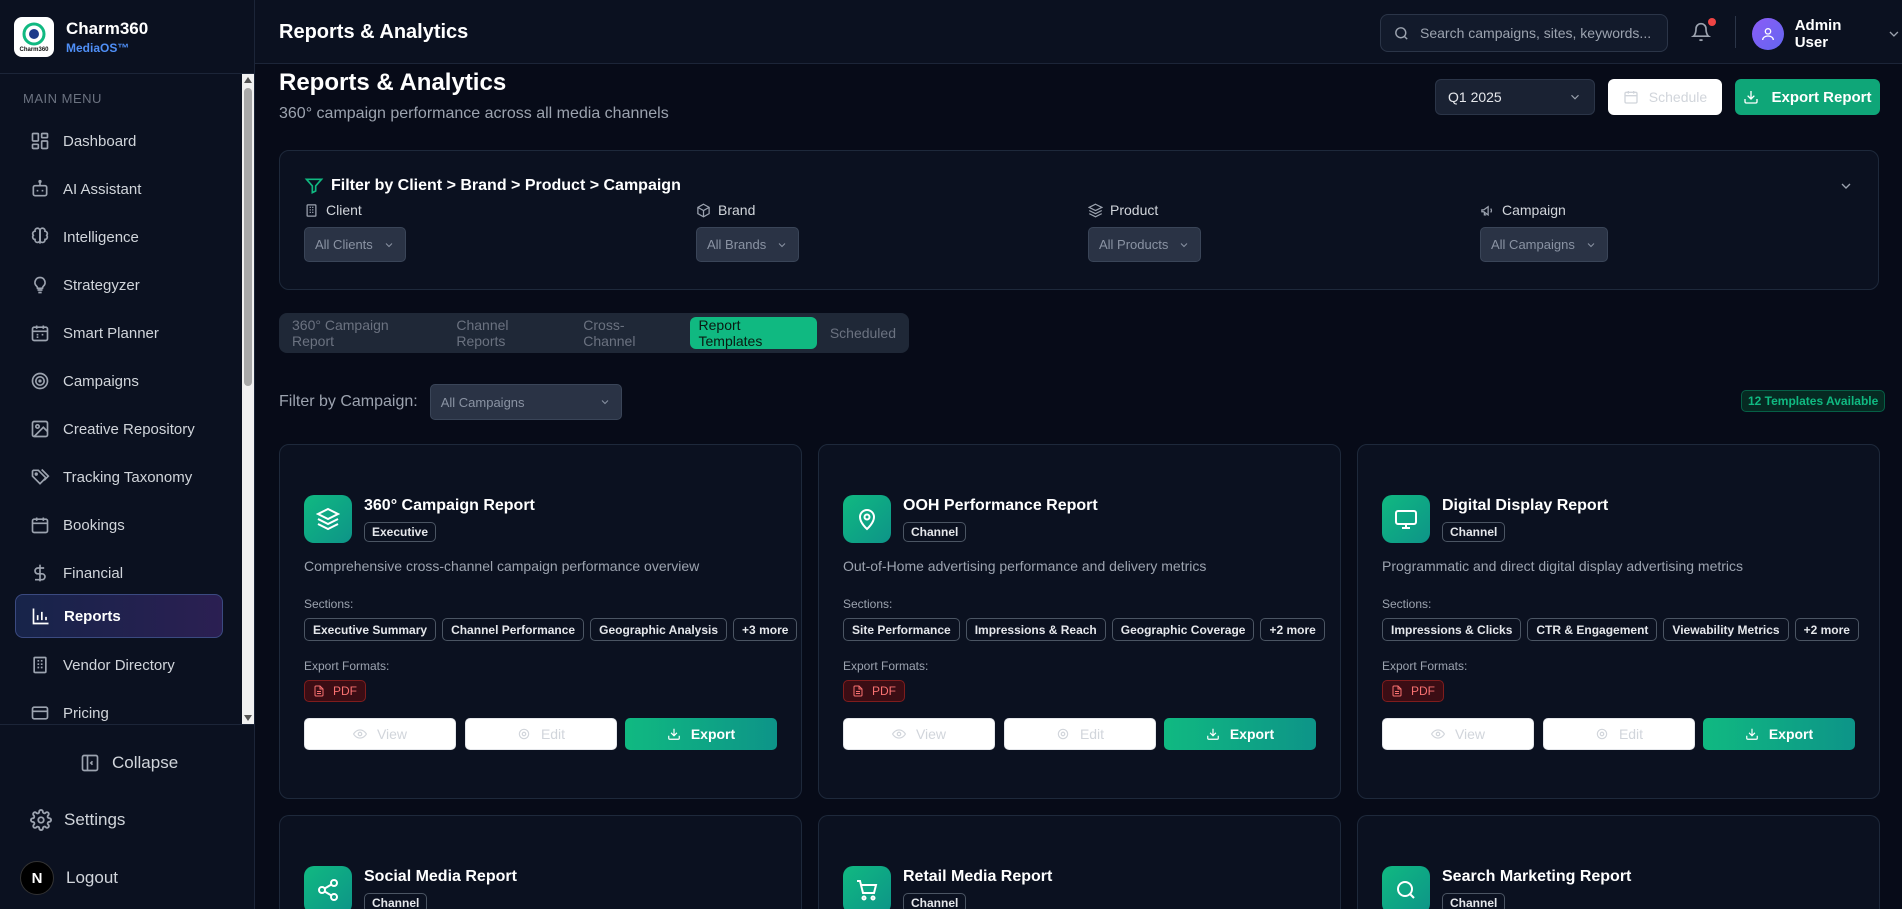 This screenshot has height=909, width=1902. I want to click on sidebar-scrollbar, so click(248, 399).